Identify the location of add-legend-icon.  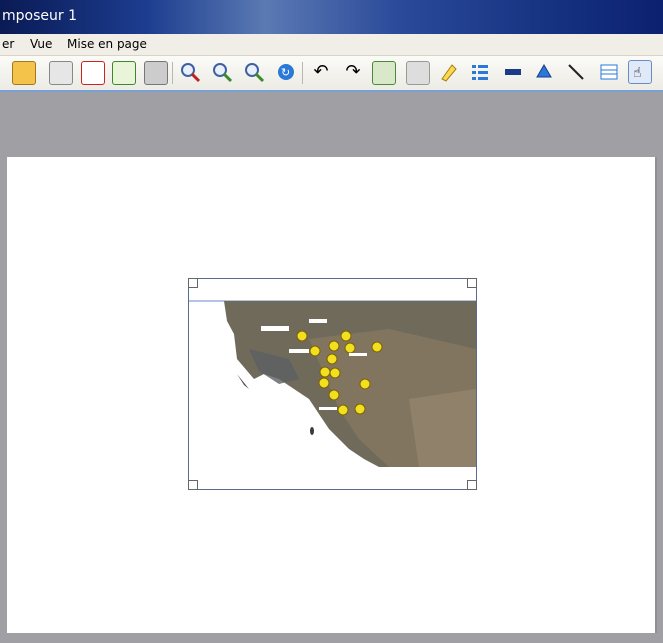
(480, 72).